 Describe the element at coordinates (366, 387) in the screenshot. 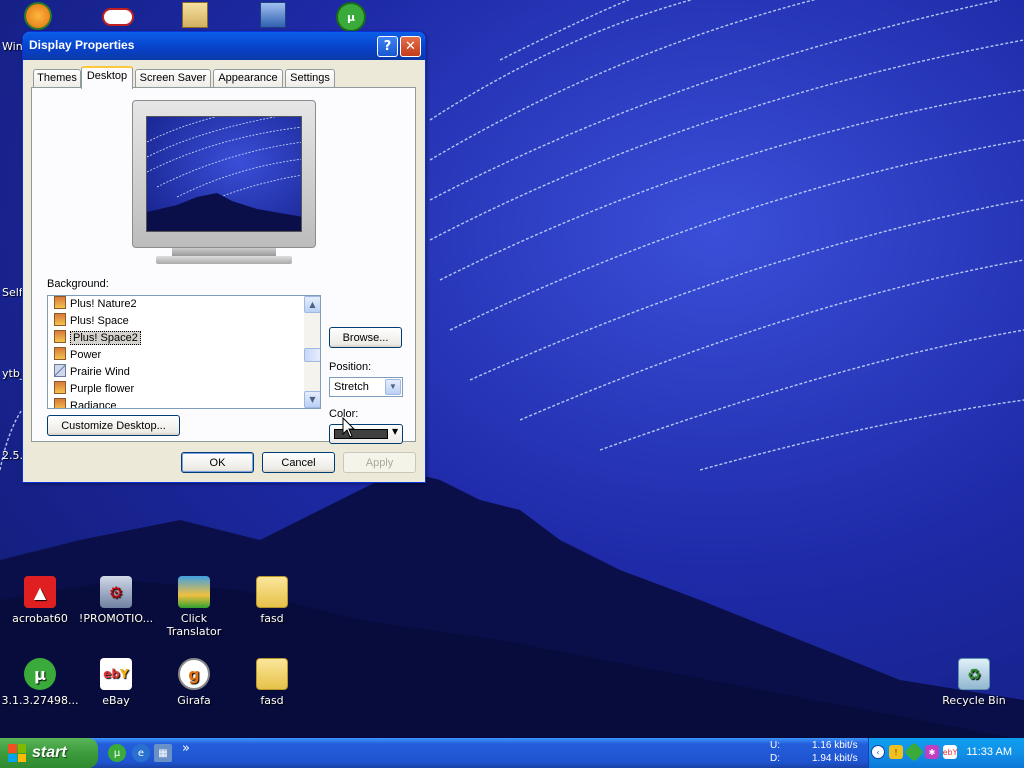

I see `position-select: Stretch ▼` at that location.